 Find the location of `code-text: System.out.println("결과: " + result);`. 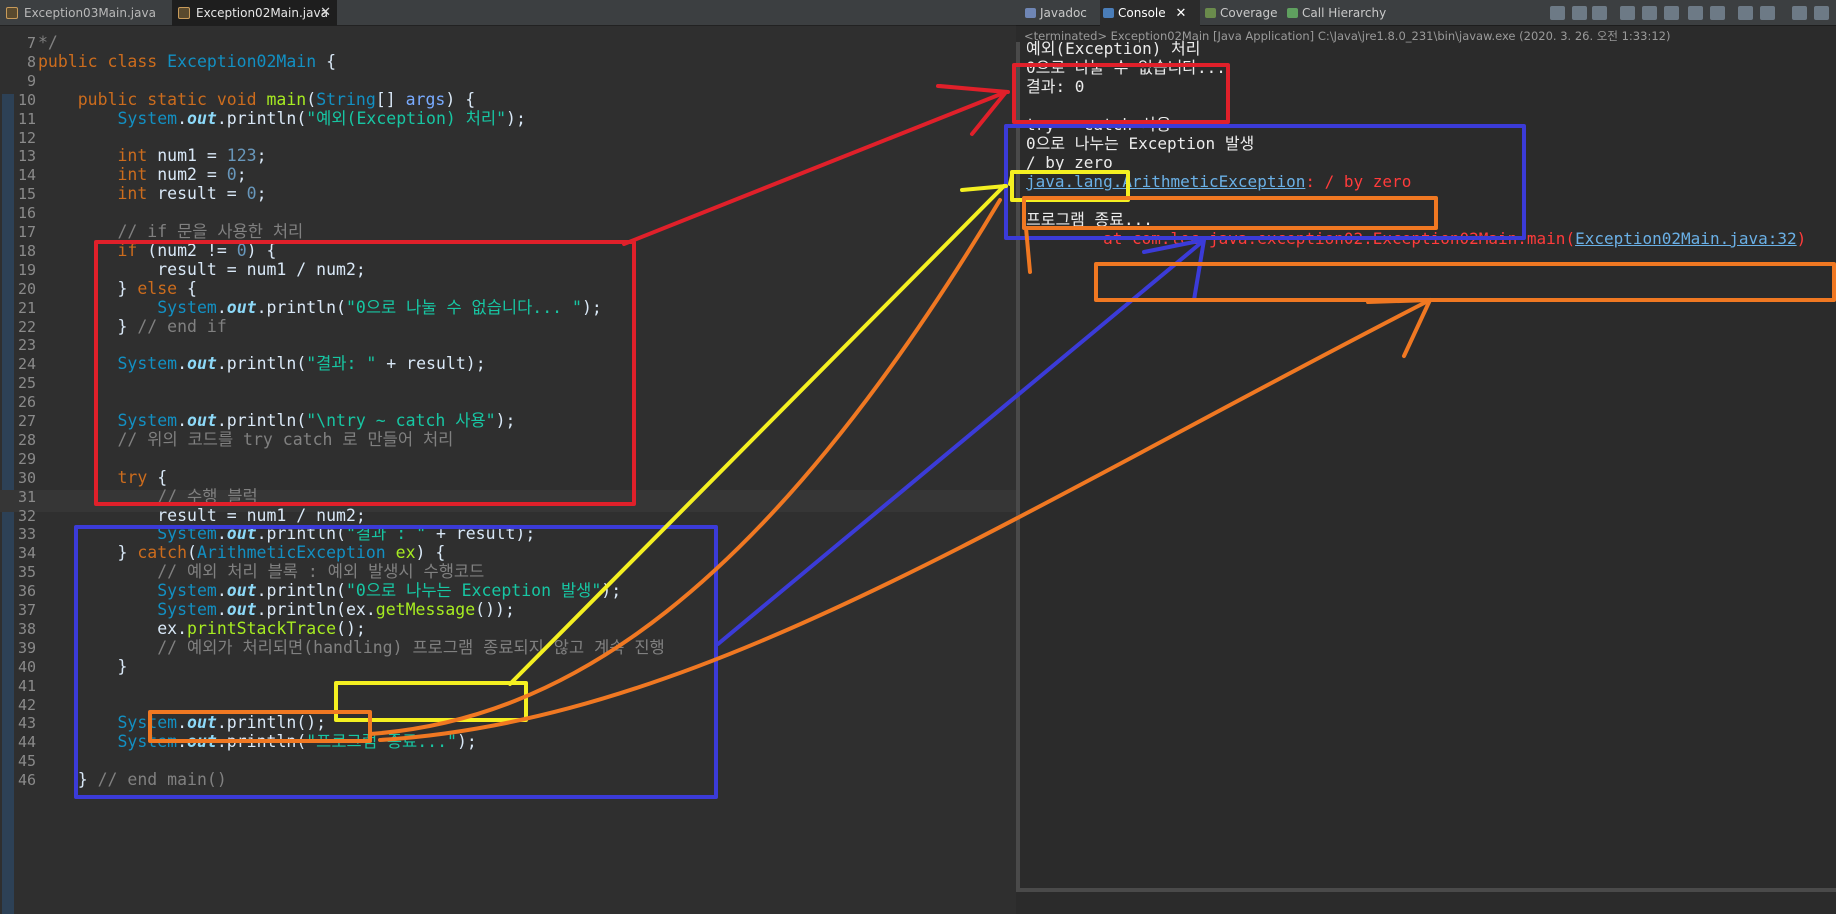

code-text: System.out.println("결과: " + result); is located at coordinates (262, 364).